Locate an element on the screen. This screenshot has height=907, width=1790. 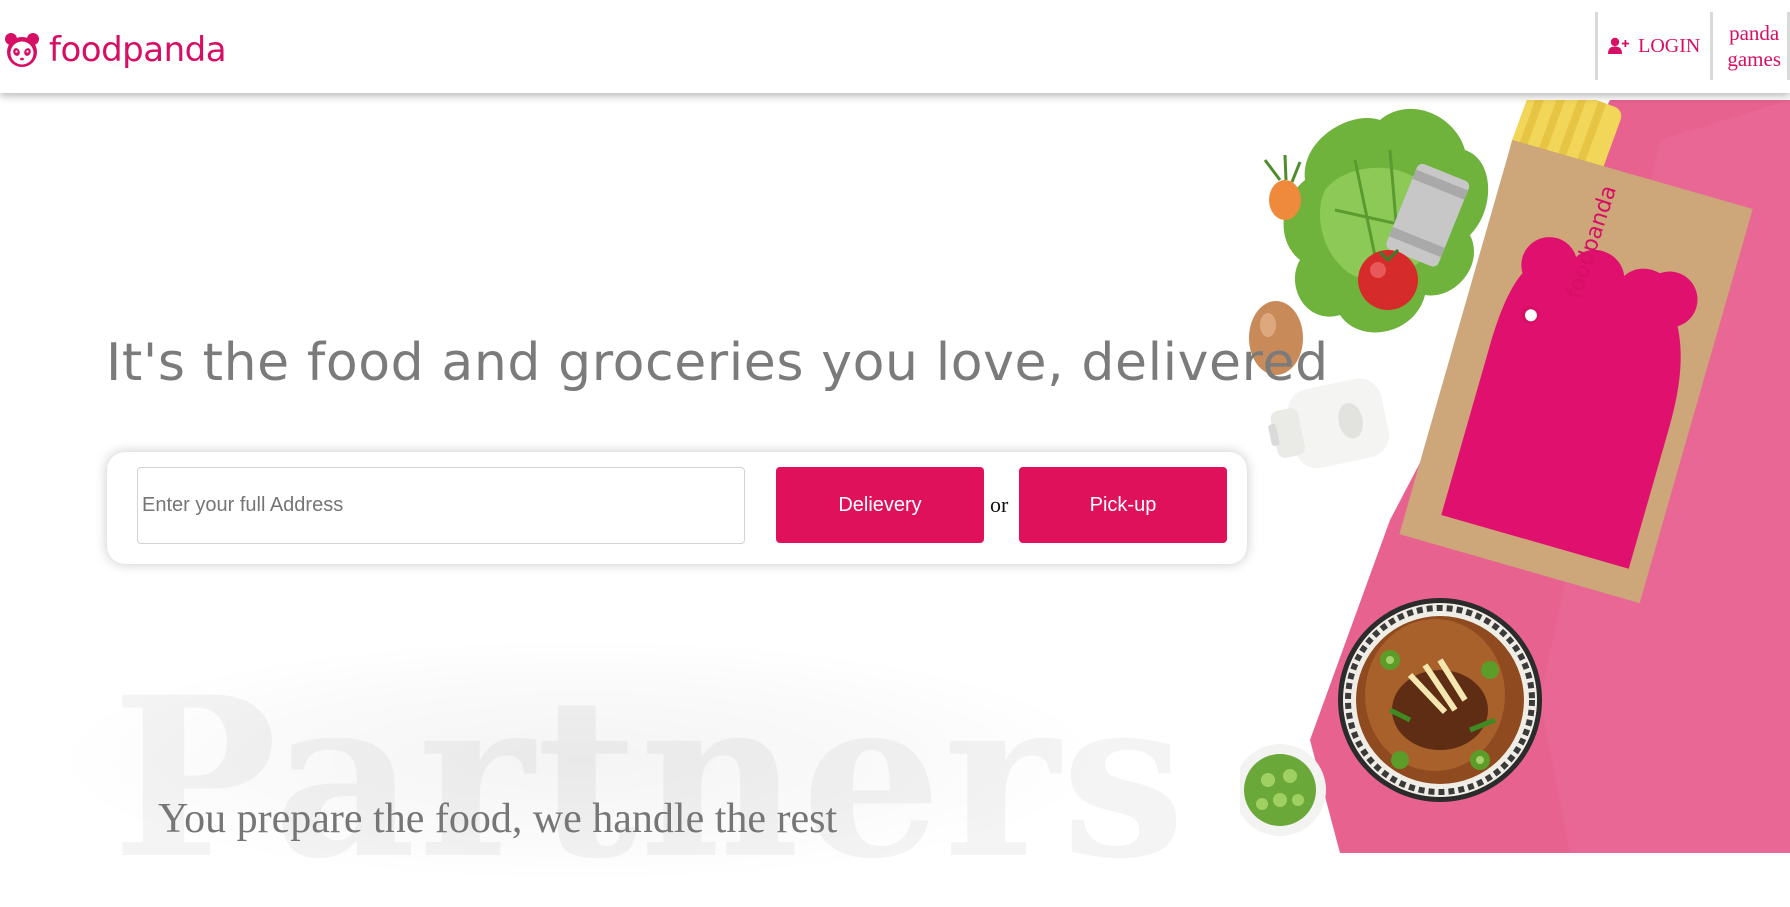
brand-name: foodpanda is located at coordinates (138, 50).